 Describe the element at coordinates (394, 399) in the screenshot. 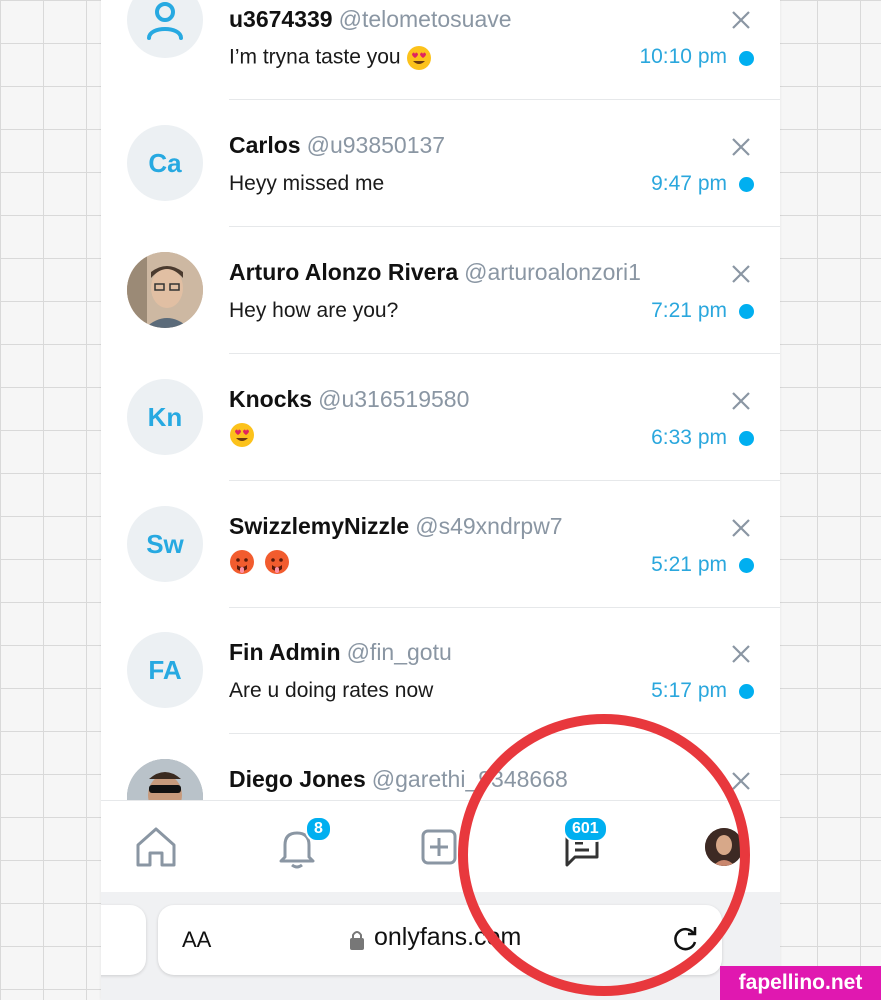

I see `chat-handle: @u316519580` at that location.